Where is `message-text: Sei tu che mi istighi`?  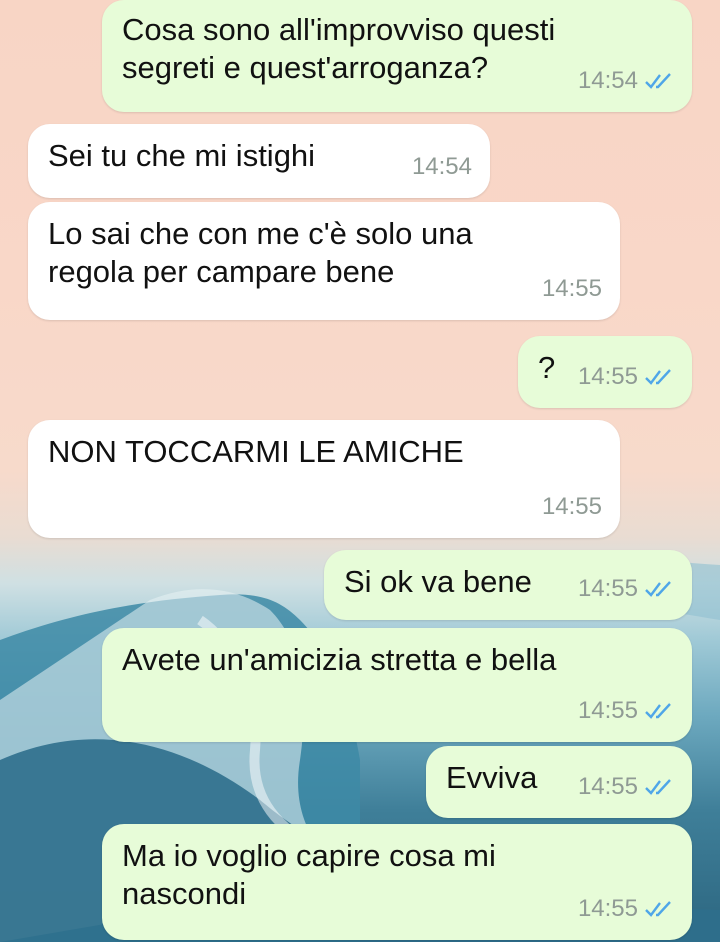
message-text: Sei tu che mi istighi is located at coordinates (182, 155).